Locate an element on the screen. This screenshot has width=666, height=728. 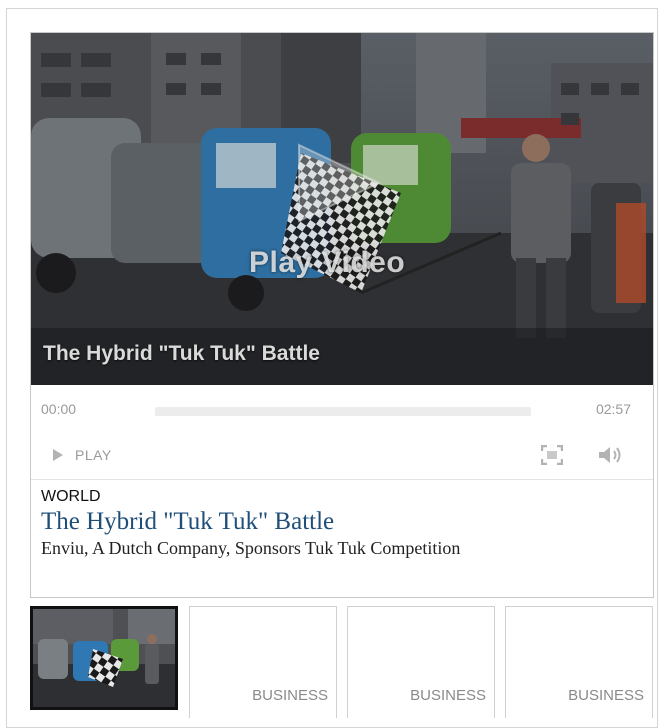
play-icon is located at coordinates (58, 455).